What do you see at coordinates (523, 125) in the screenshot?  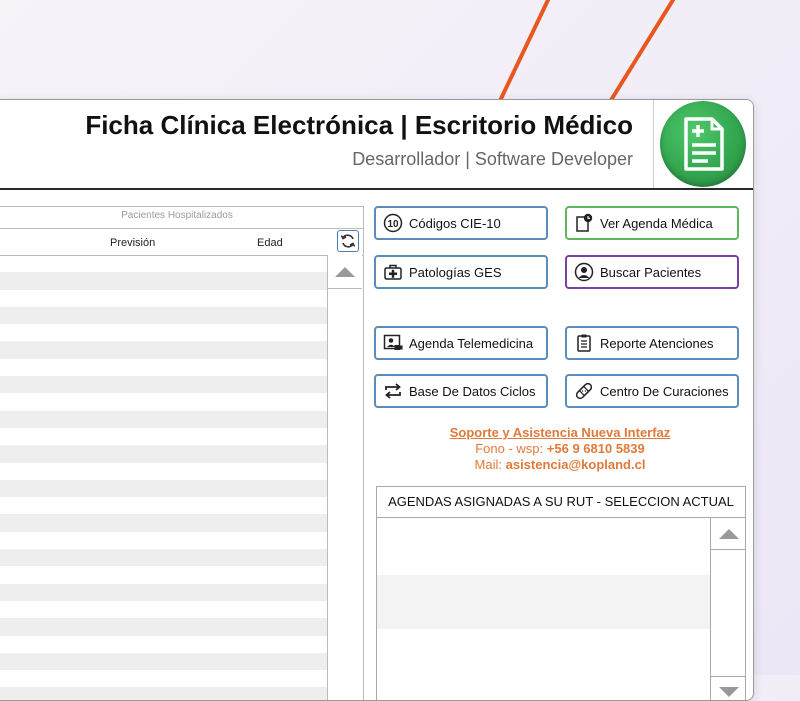 I see `title-part-b: Escritorio Médico` at bounding box center [523, 125].